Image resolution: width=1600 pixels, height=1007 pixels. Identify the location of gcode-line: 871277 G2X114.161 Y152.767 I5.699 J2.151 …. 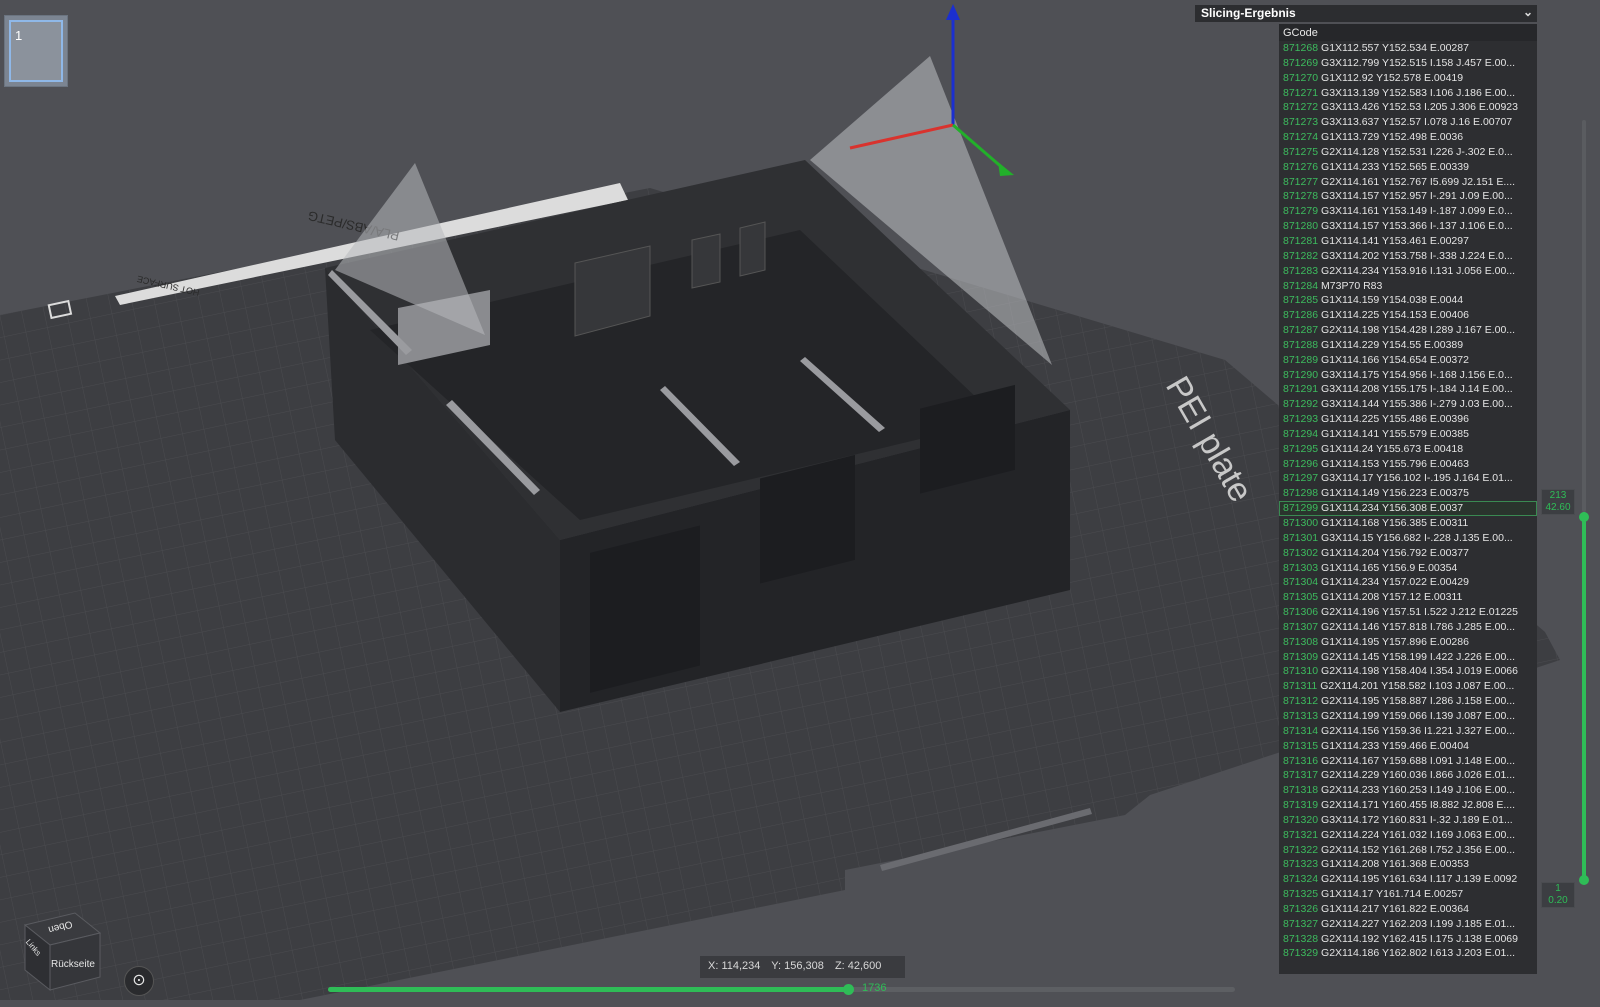
(1408, 182).